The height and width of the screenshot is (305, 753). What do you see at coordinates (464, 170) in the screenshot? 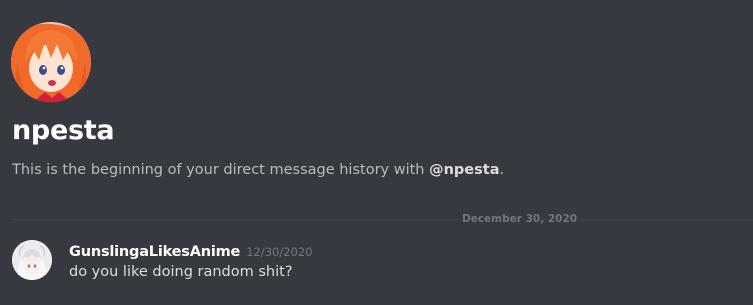
I see `user-mention: @npesta` at bounding box center [464, 170].